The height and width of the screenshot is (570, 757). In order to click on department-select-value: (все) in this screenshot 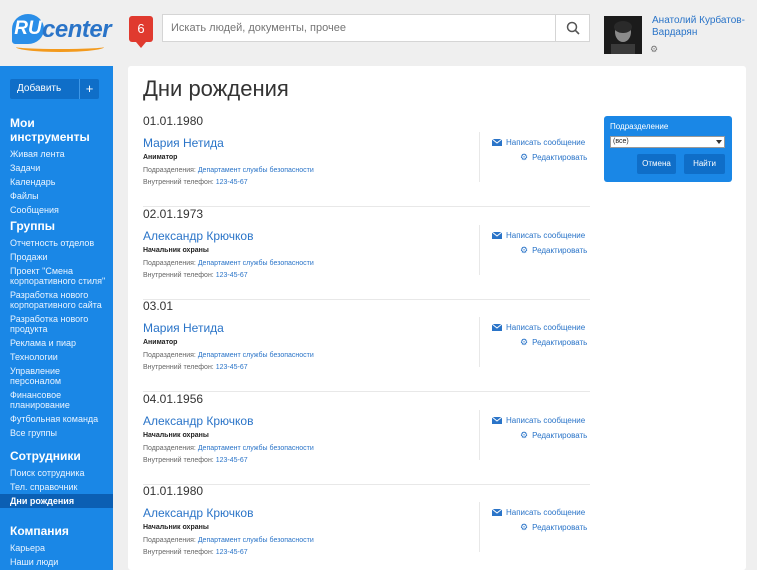, I will do `click(621, 141)`.